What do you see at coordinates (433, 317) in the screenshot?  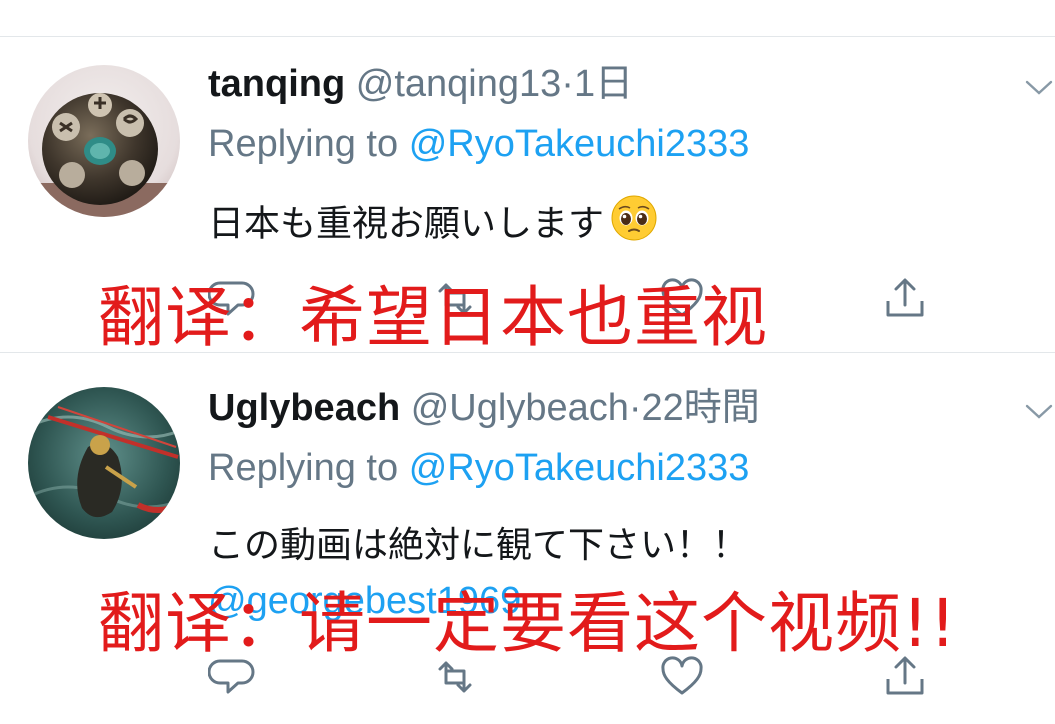 I see `translation-overlay: 翻译：希望日本也重视` at bounding box center [433, 317].